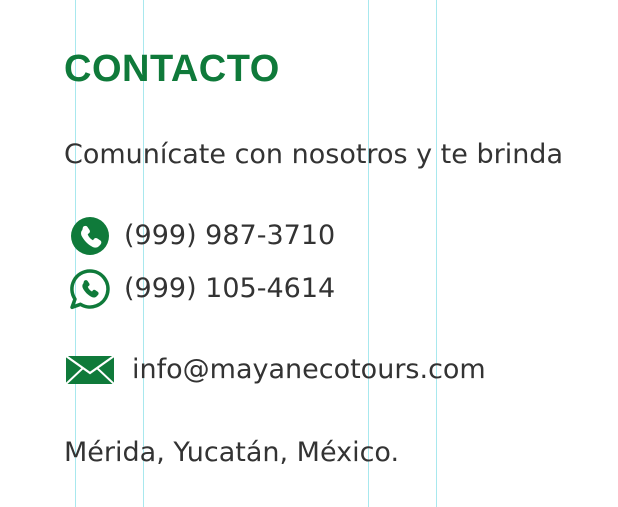  I want to click on phone-contact: (999) 987-3710, so click(200, 236).